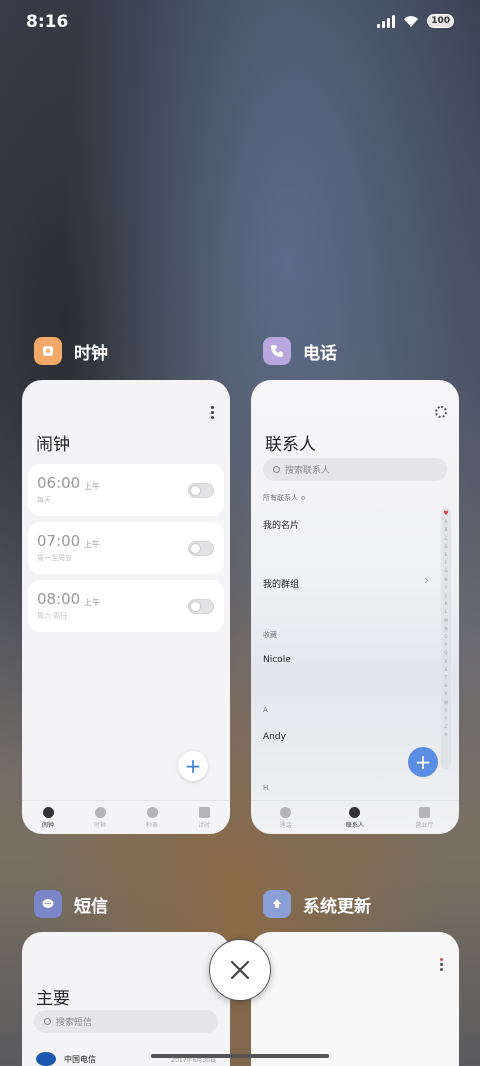  What do you see at coordinates (277, 660) in the screenshot?
I see `contact-row: Nicole` at bounding box center [277, 660].